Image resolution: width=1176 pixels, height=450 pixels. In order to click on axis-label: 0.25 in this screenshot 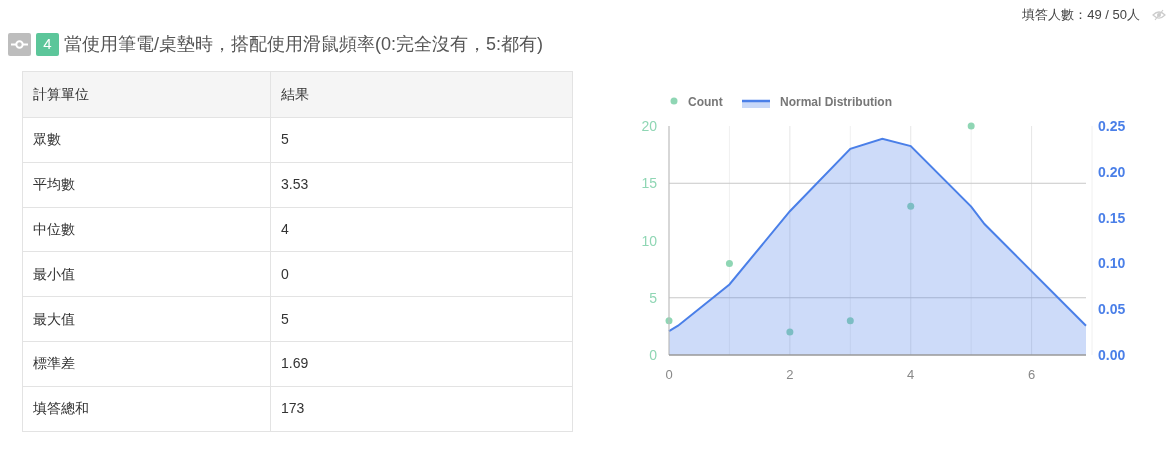, I will do `click(1112, 126)`.